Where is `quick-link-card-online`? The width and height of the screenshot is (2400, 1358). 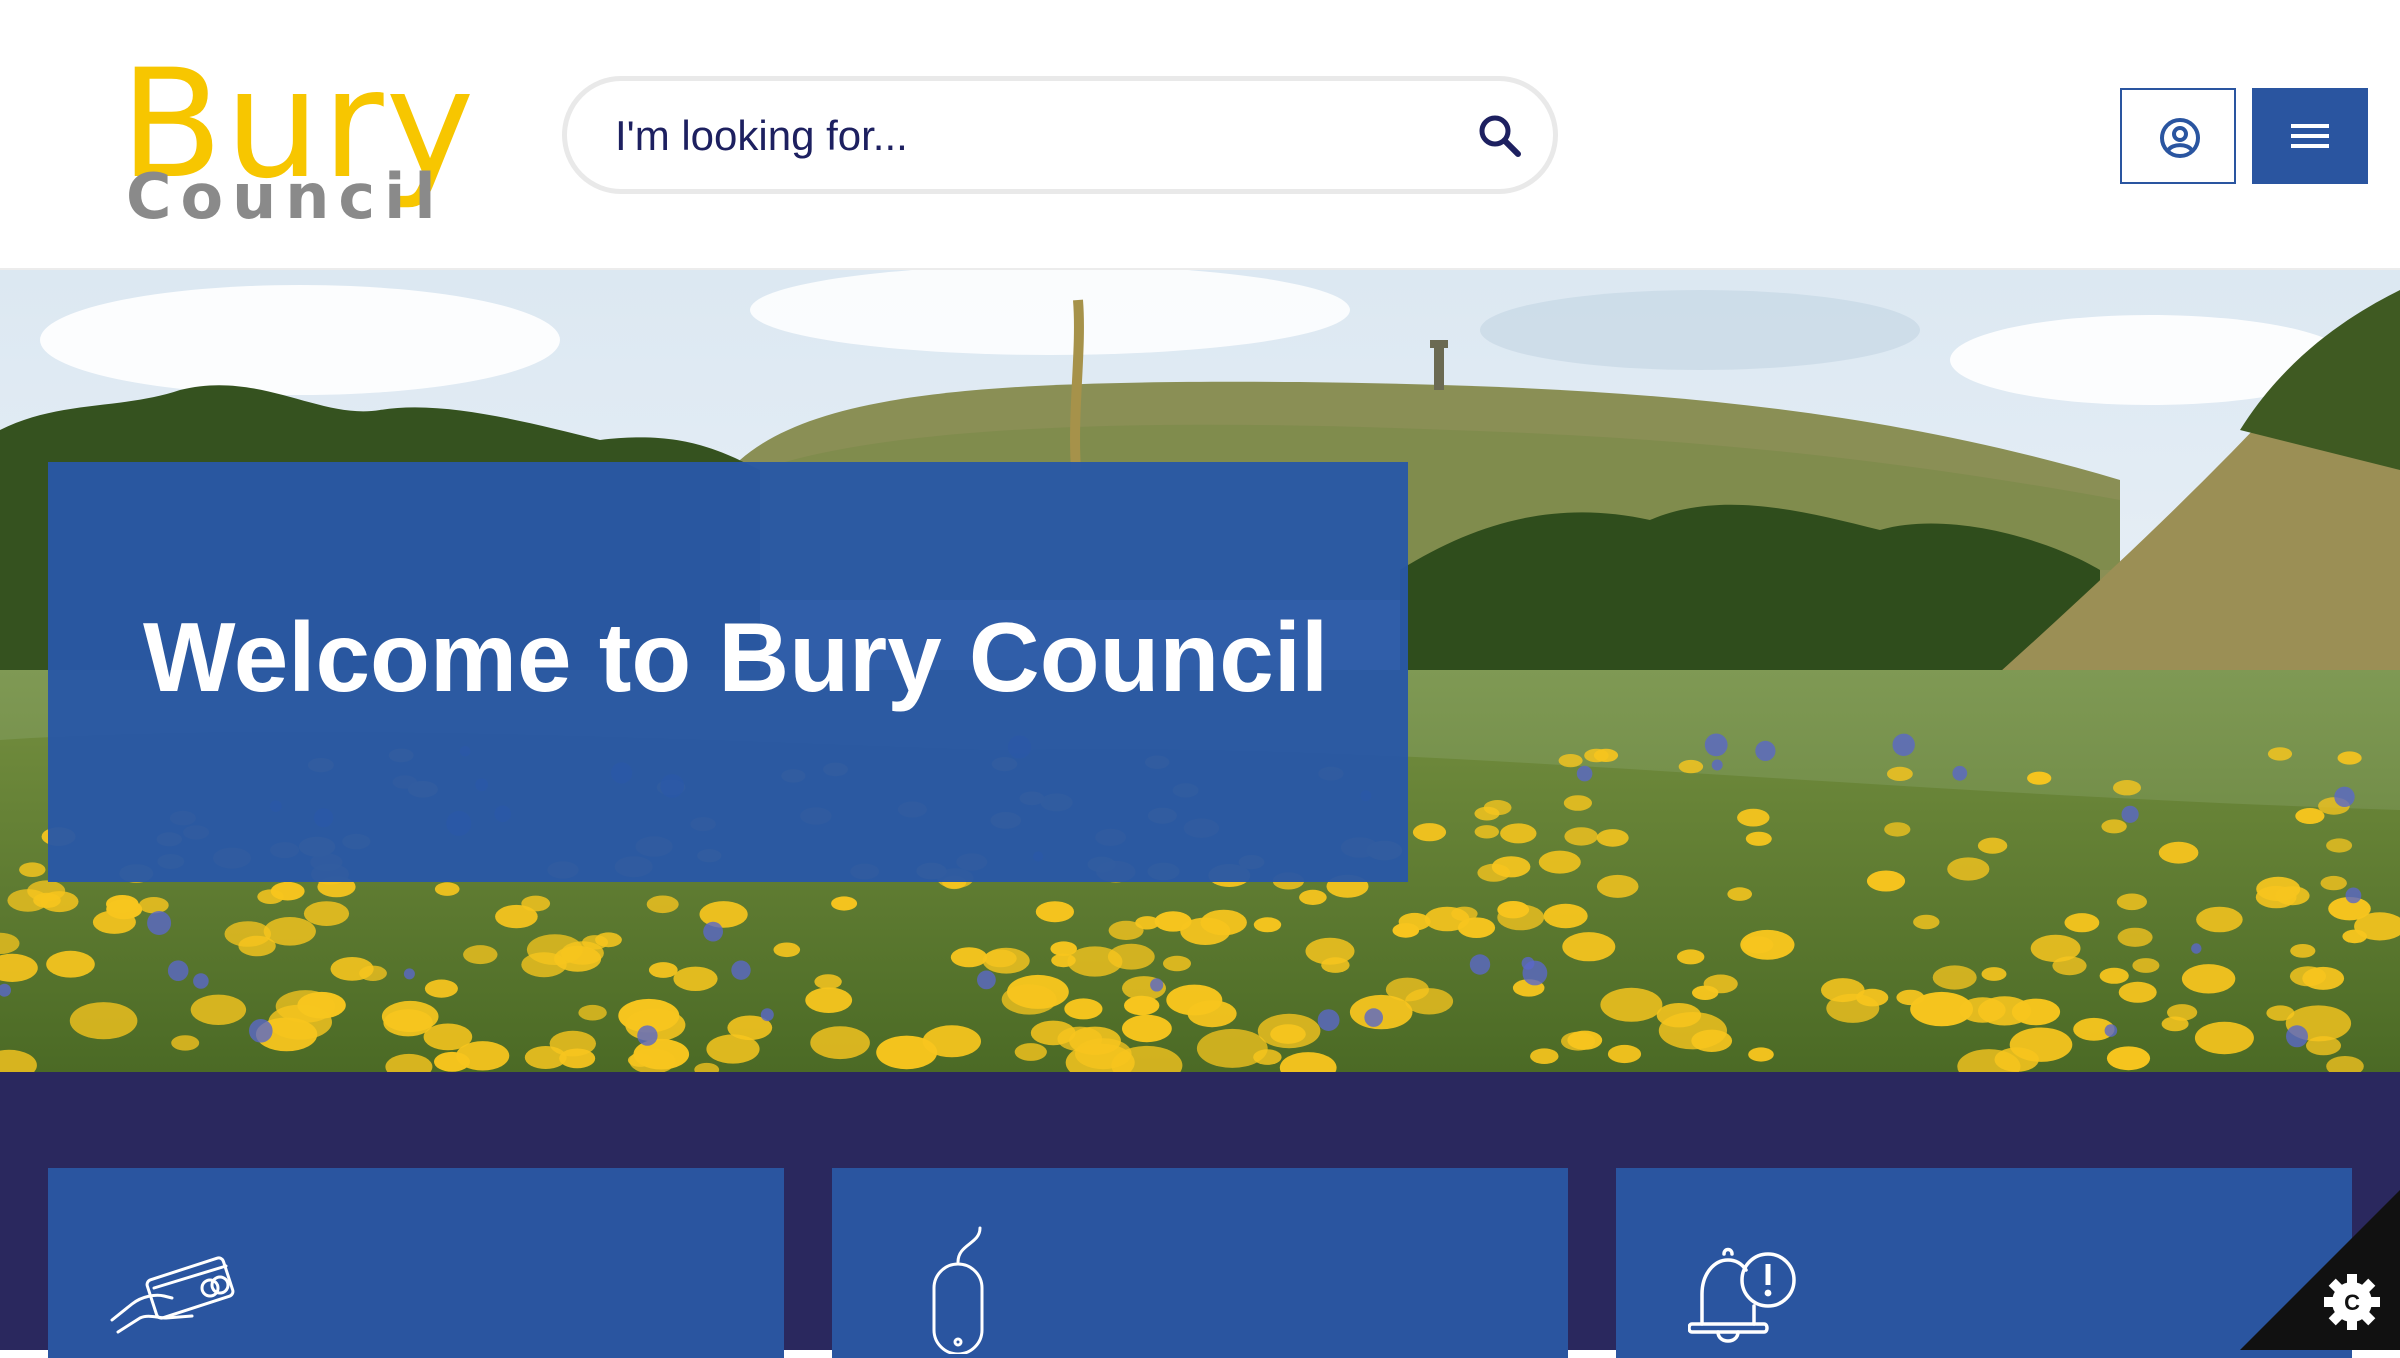
quick-link-card-online is located at coordinates (1200, 1263).